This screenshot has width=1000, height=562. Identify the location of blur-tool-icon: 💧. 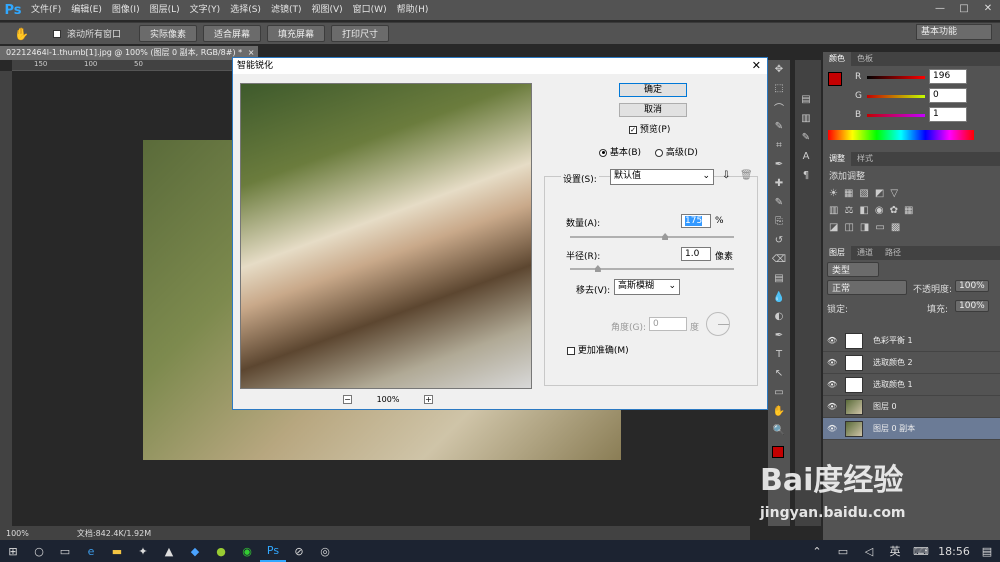
(779, 297).